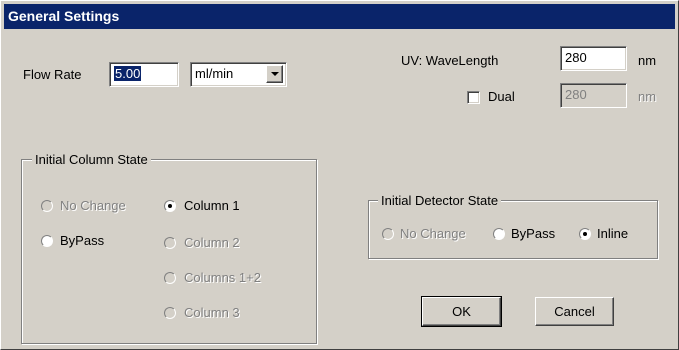 The width and height of the screenshot is (679, 350). Describe the element at coordinates (212, 205) in the screenshot. I see `column-1-label: Column 1` at that location.